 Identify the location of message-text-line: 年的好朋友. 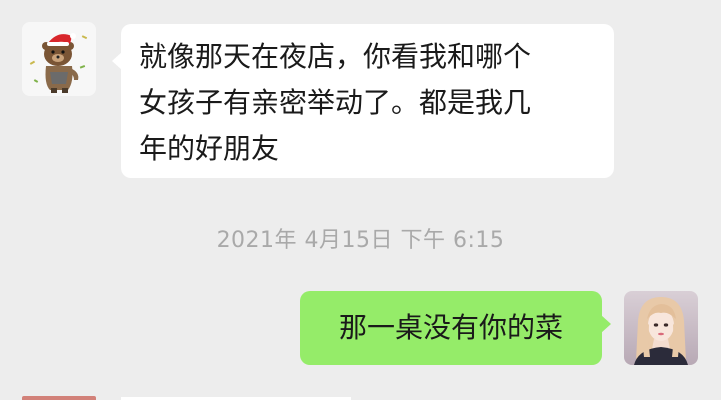
(209, 148).